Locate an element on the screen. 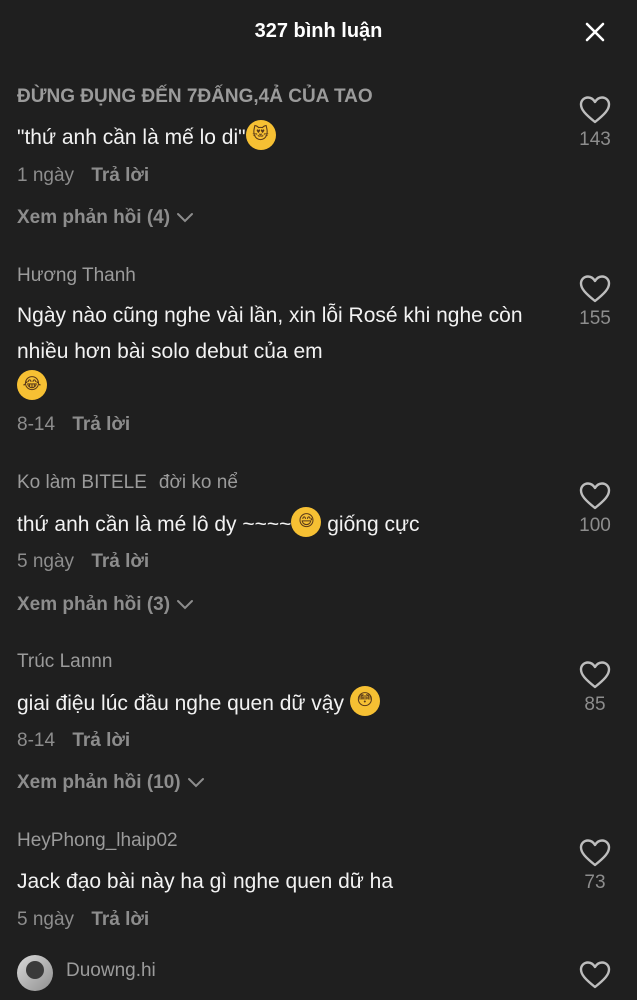  comment-text: giai điệu lúc đầu nghe quen dữ vậy 😳 is located at coordinates (277, 704).